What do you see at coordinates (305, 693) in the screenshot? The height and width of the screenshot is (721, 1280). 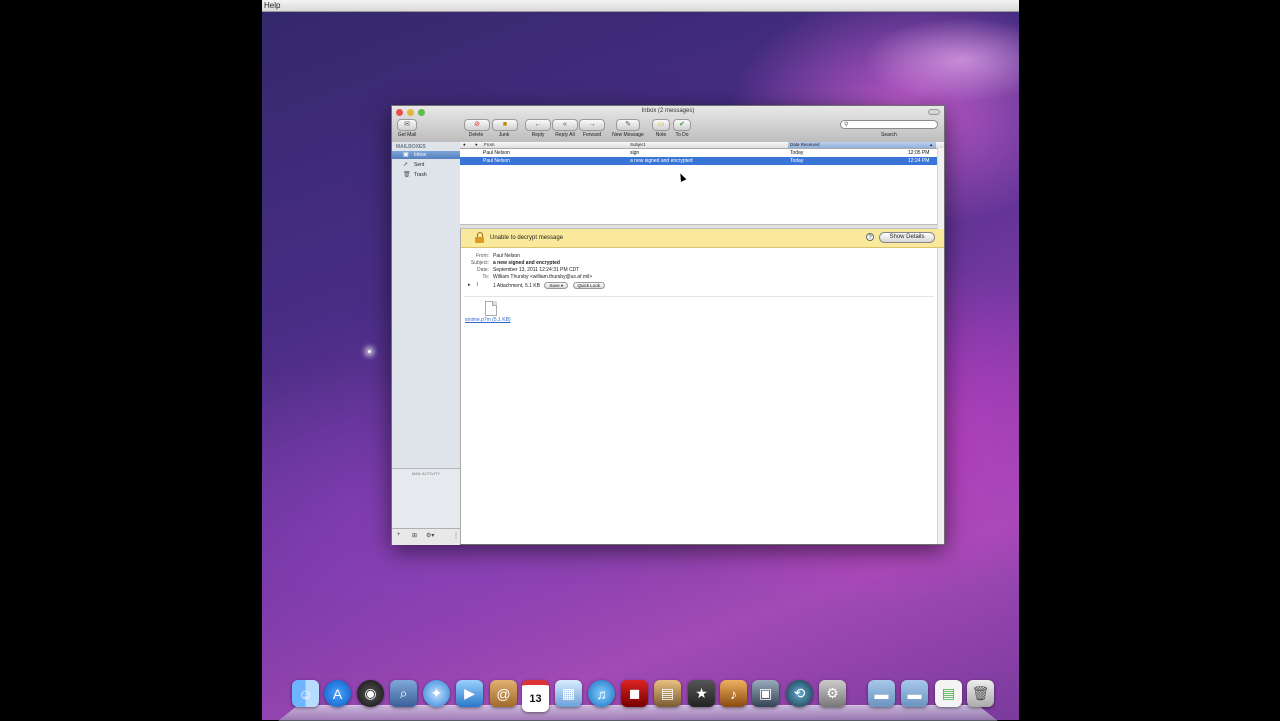 I see `finder-icon: ☺` at bounding box center [305, 693].